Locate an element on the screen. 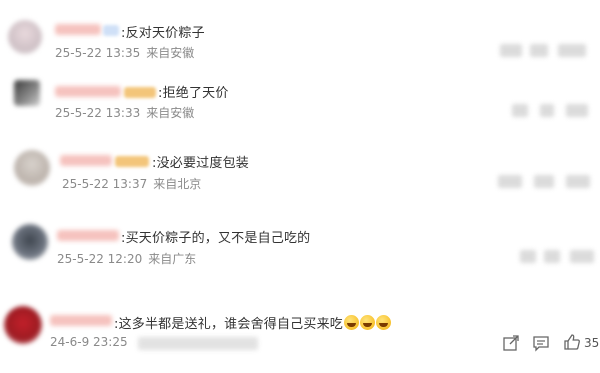 The image size is (600, 373). comment-timestamp: 25-5-22 13:37 is located at coordinates (105, 184).